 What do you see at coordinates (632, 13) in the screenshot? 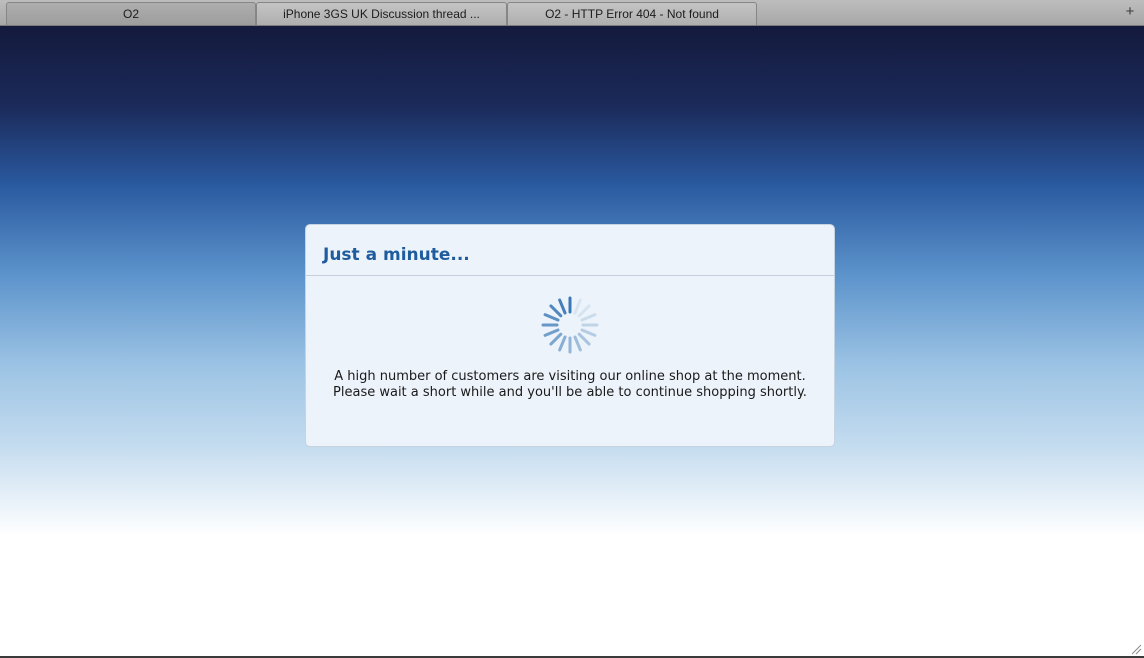
I see `tab-http-error: O2 - HTTP Error 404 - Not found` at bounding box center [632, 13].